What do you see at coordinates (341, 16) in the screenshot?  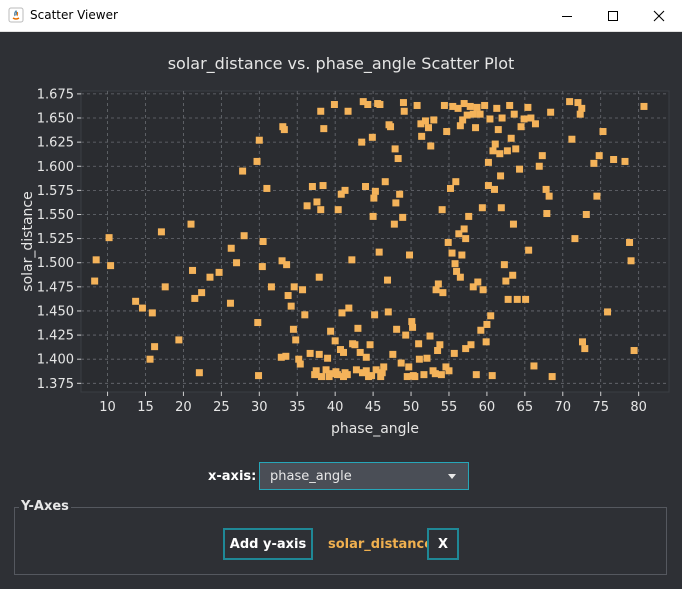 I see `title-bar: Scatter Viewer` at bounding box center [341, 16].